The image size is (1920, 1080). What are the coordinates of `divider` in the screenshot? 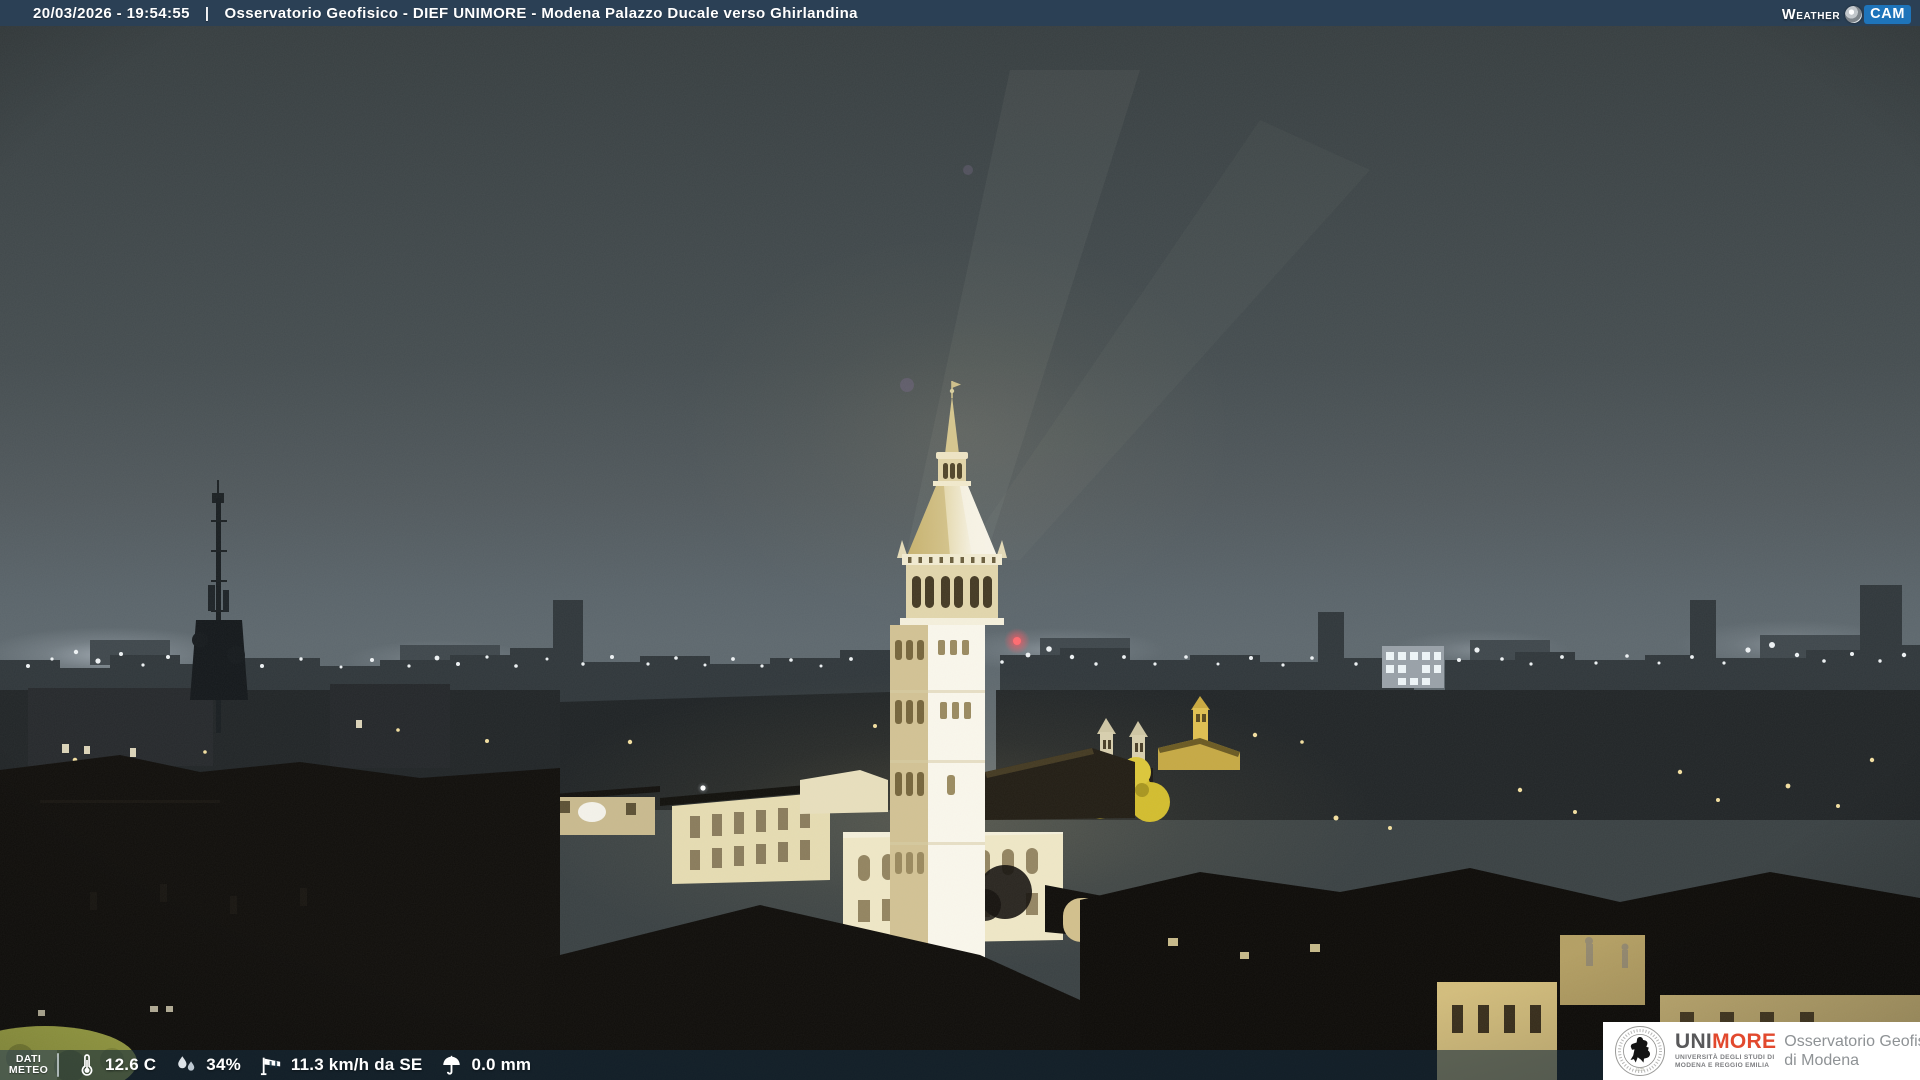 It's located at (58, 1065).